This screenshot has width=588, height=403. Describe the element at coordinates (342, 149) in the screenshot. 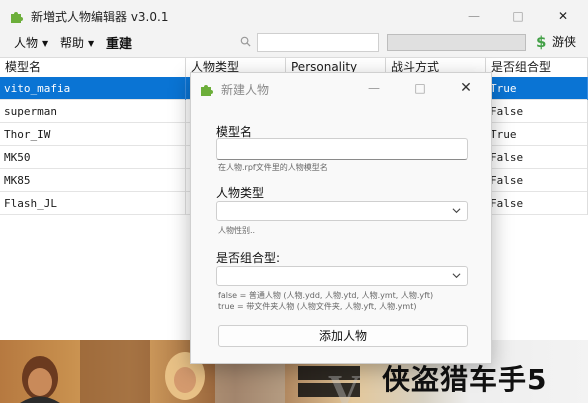

I see `model-name-input` at that location.